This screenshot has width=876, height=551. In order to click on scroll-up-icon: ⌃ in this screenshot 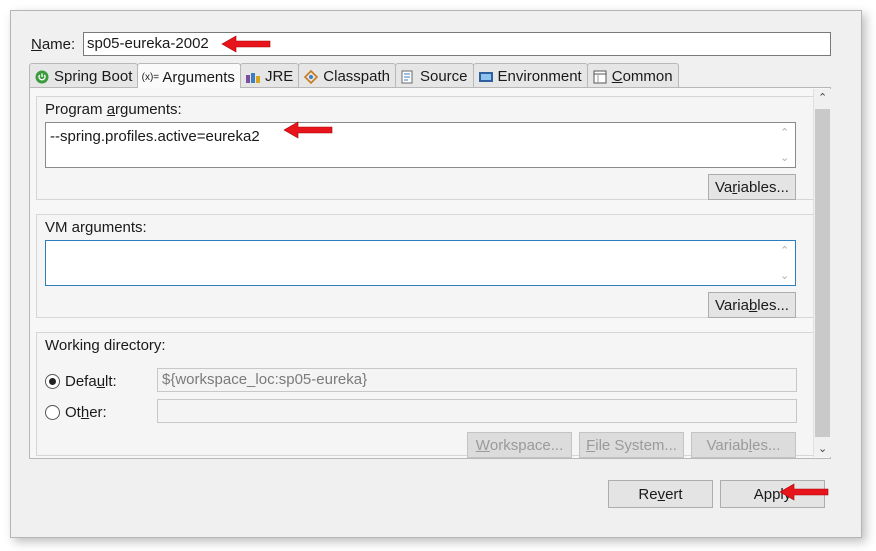, I will do `click(822, 97)`.